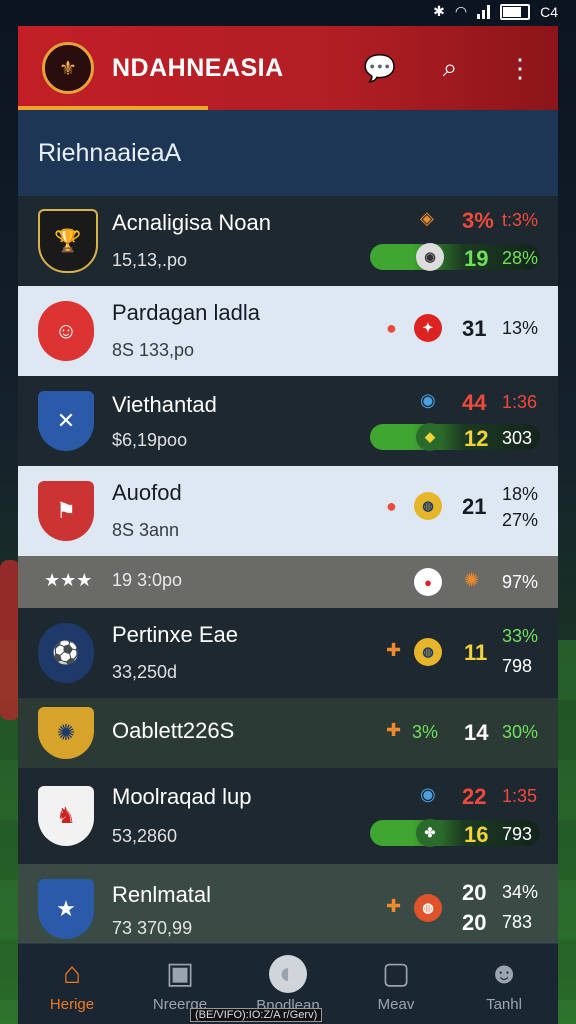  I want to click on fire-icon: ✺, so click(472, 580).